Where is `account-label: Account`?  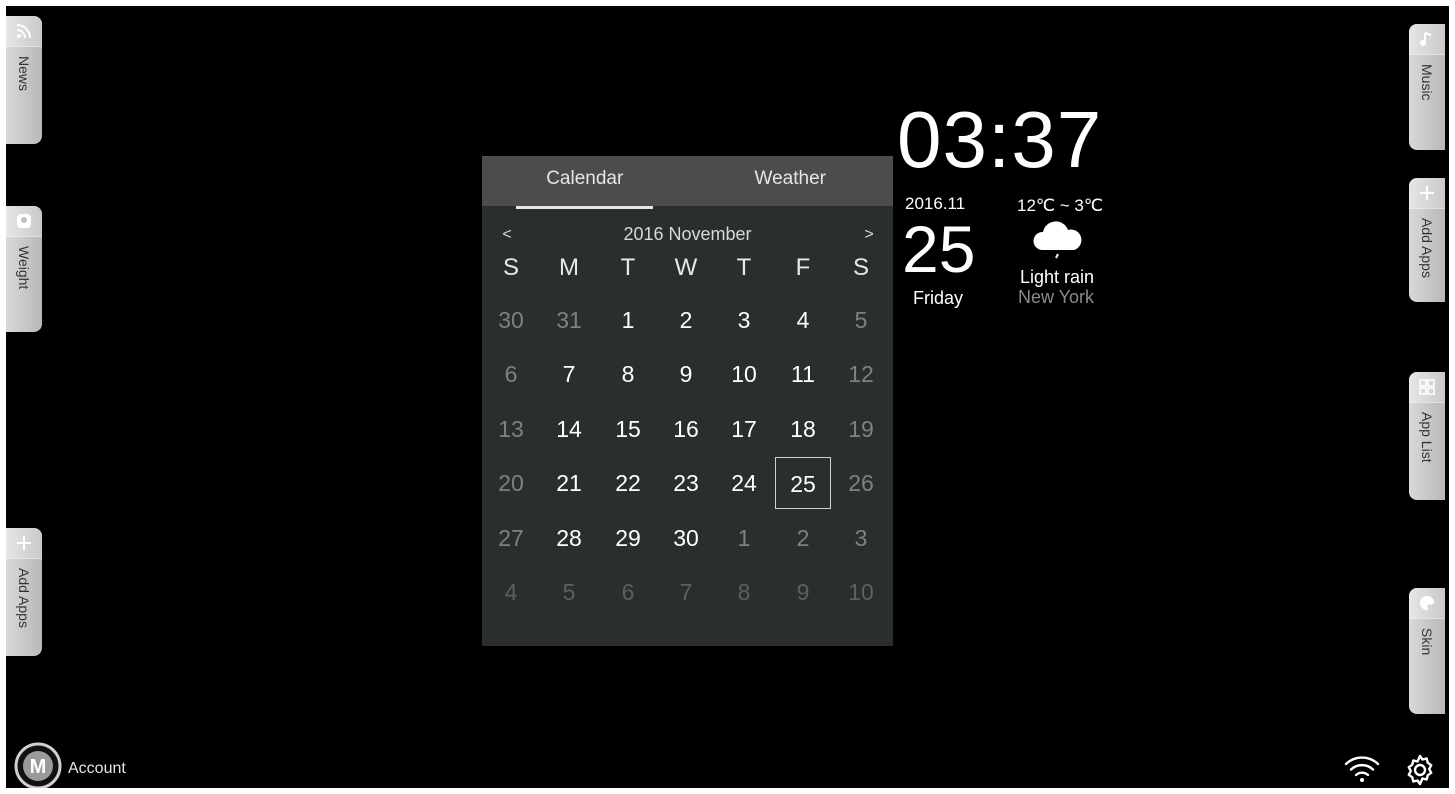 account-label: Account is located at coordinates (97, 768).